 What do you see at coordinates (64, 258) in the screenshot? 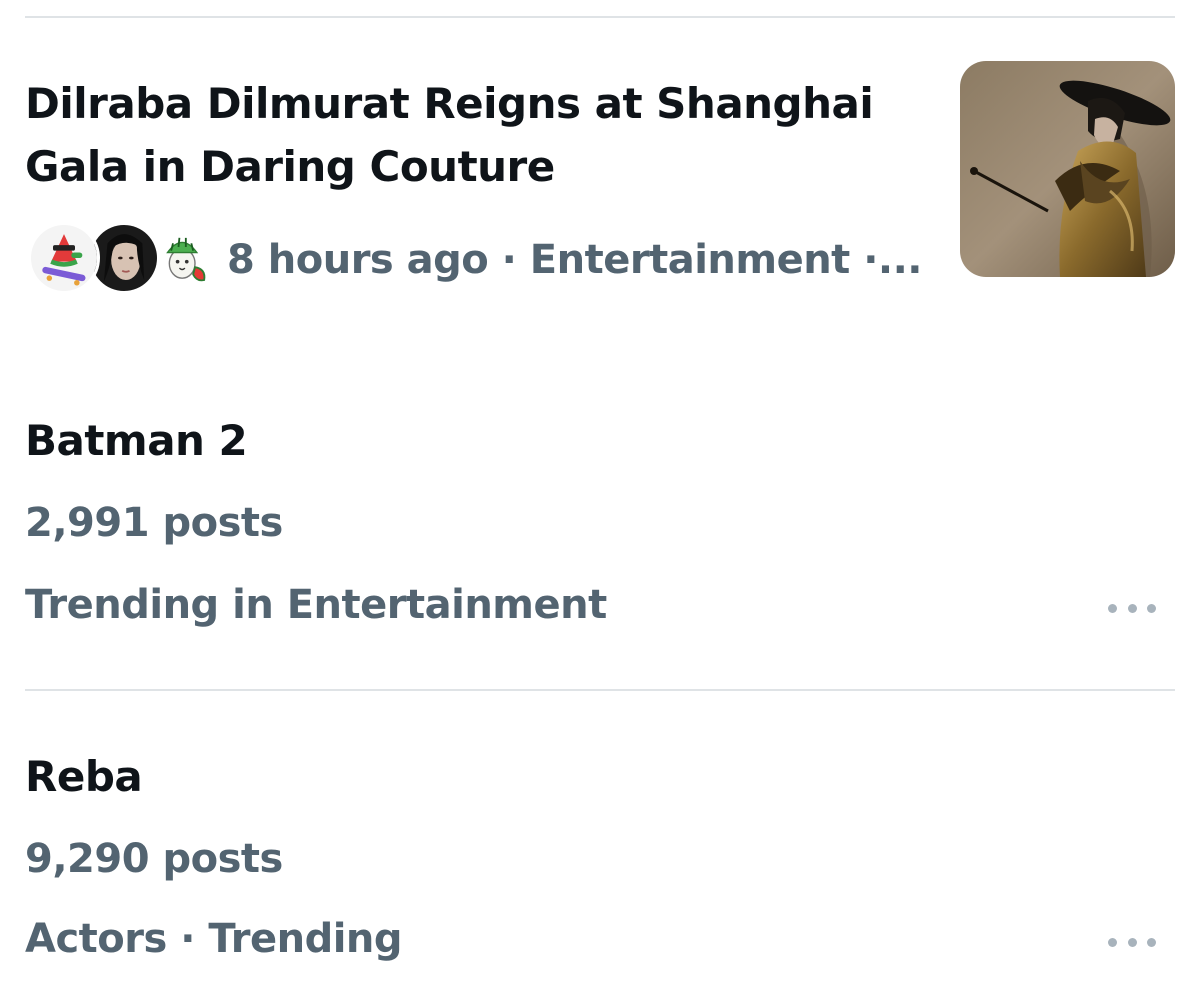
I see `watermelon-skateboard-avatar` at bounding box center [64, 258].